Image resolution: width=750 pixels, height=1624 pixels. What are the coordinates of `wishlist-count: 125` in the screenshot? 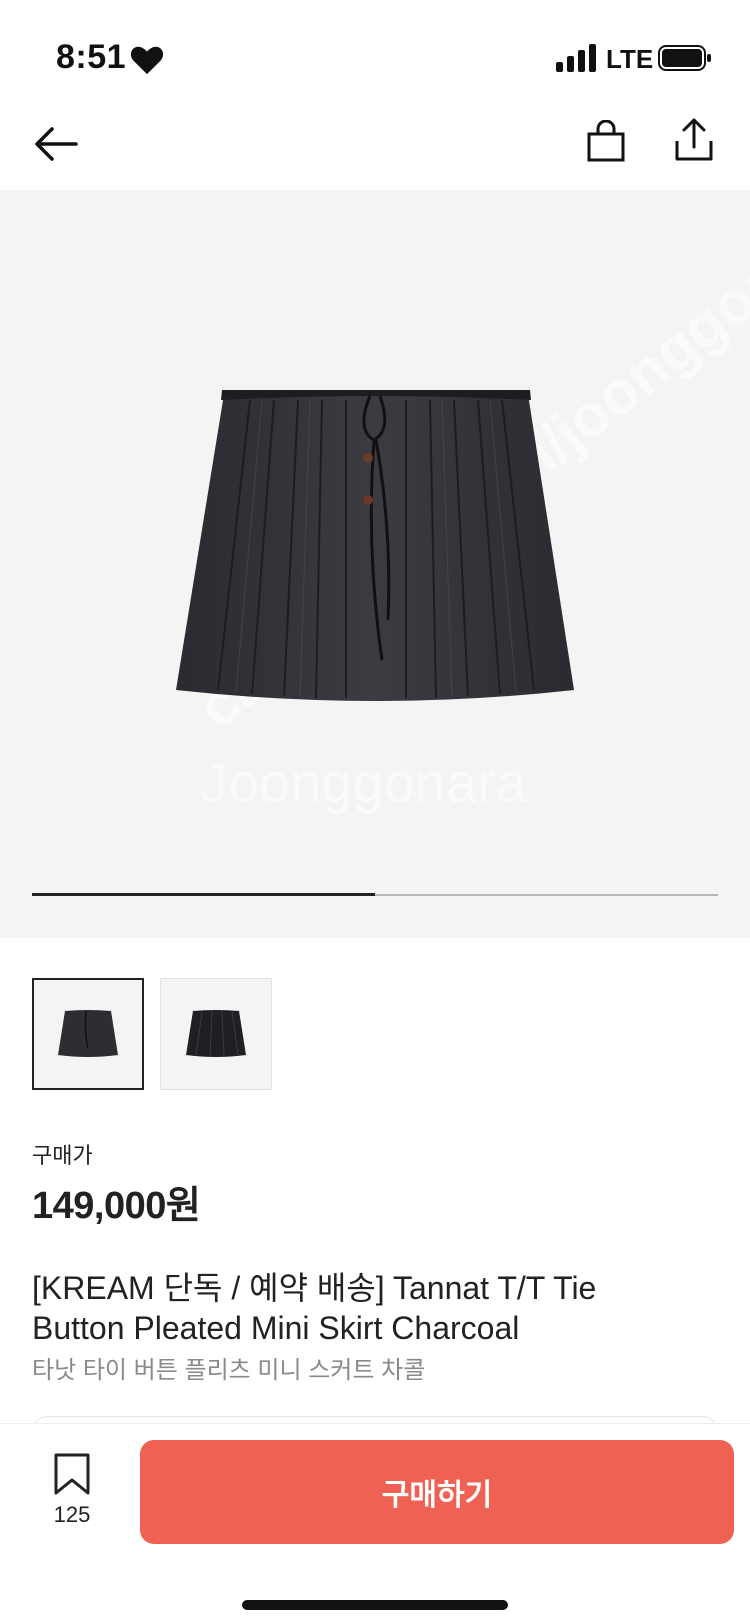 It's located at (72, 1514).